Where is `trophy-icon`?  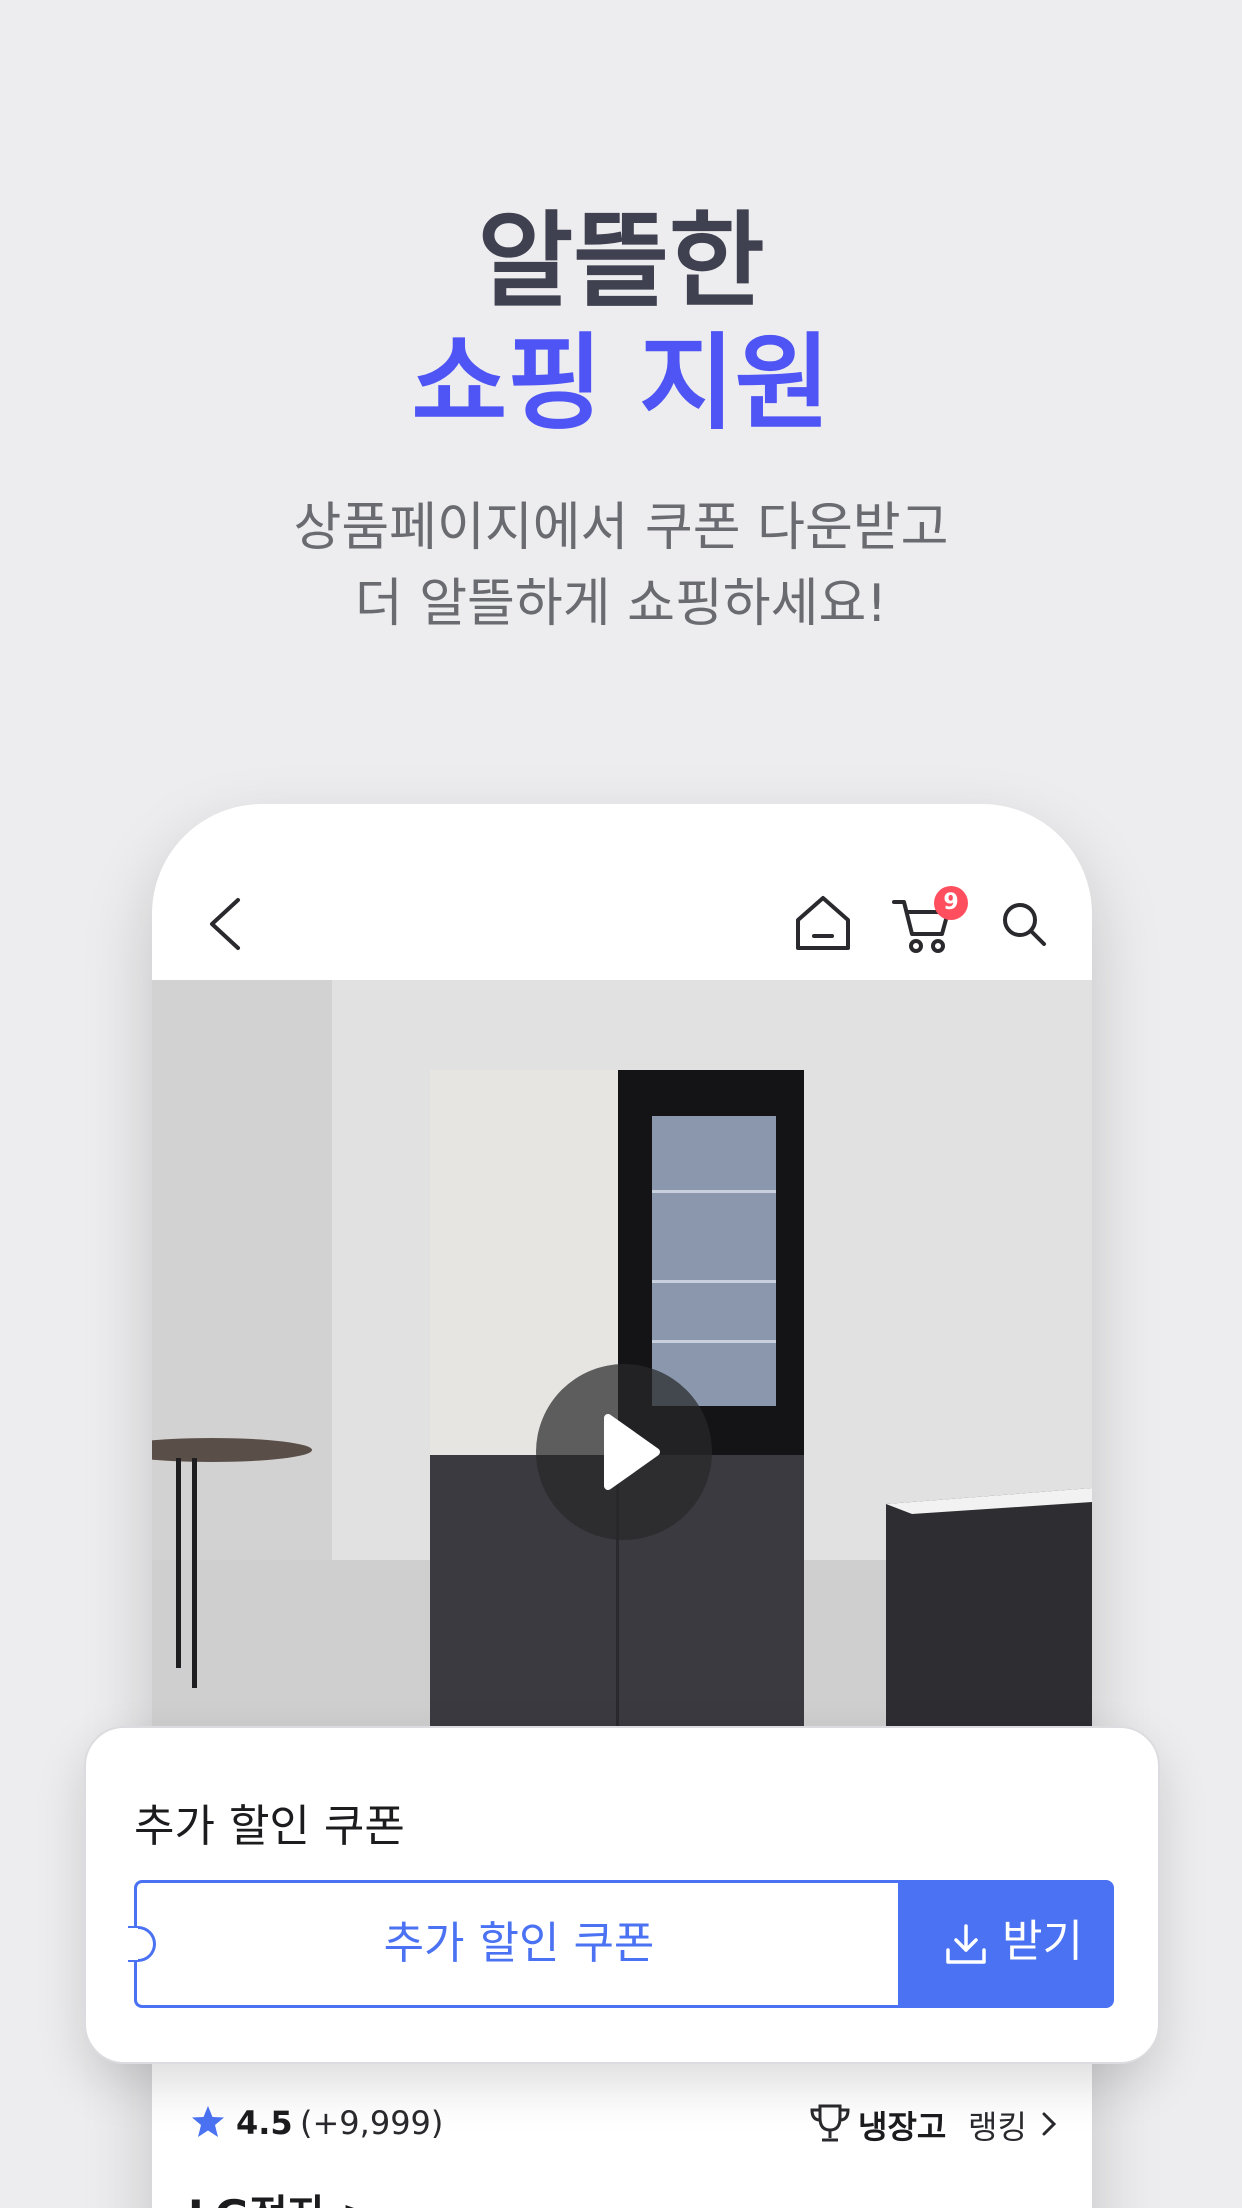 trophy-icon is located at coordinates (830, 2123).